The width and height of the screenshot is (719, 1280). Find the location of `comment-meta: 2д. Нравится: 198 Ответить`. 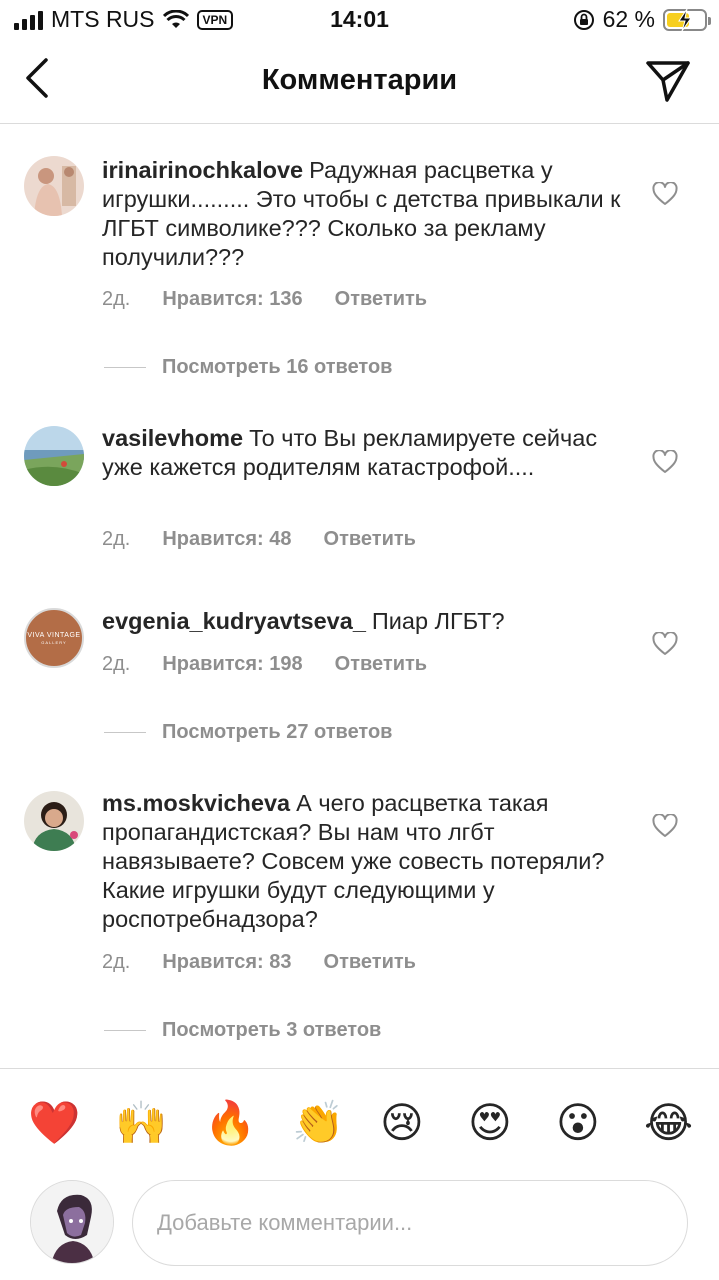

comment-meta: 2д. Нравится: 198 Ответить is located at coordinates (264, 664).